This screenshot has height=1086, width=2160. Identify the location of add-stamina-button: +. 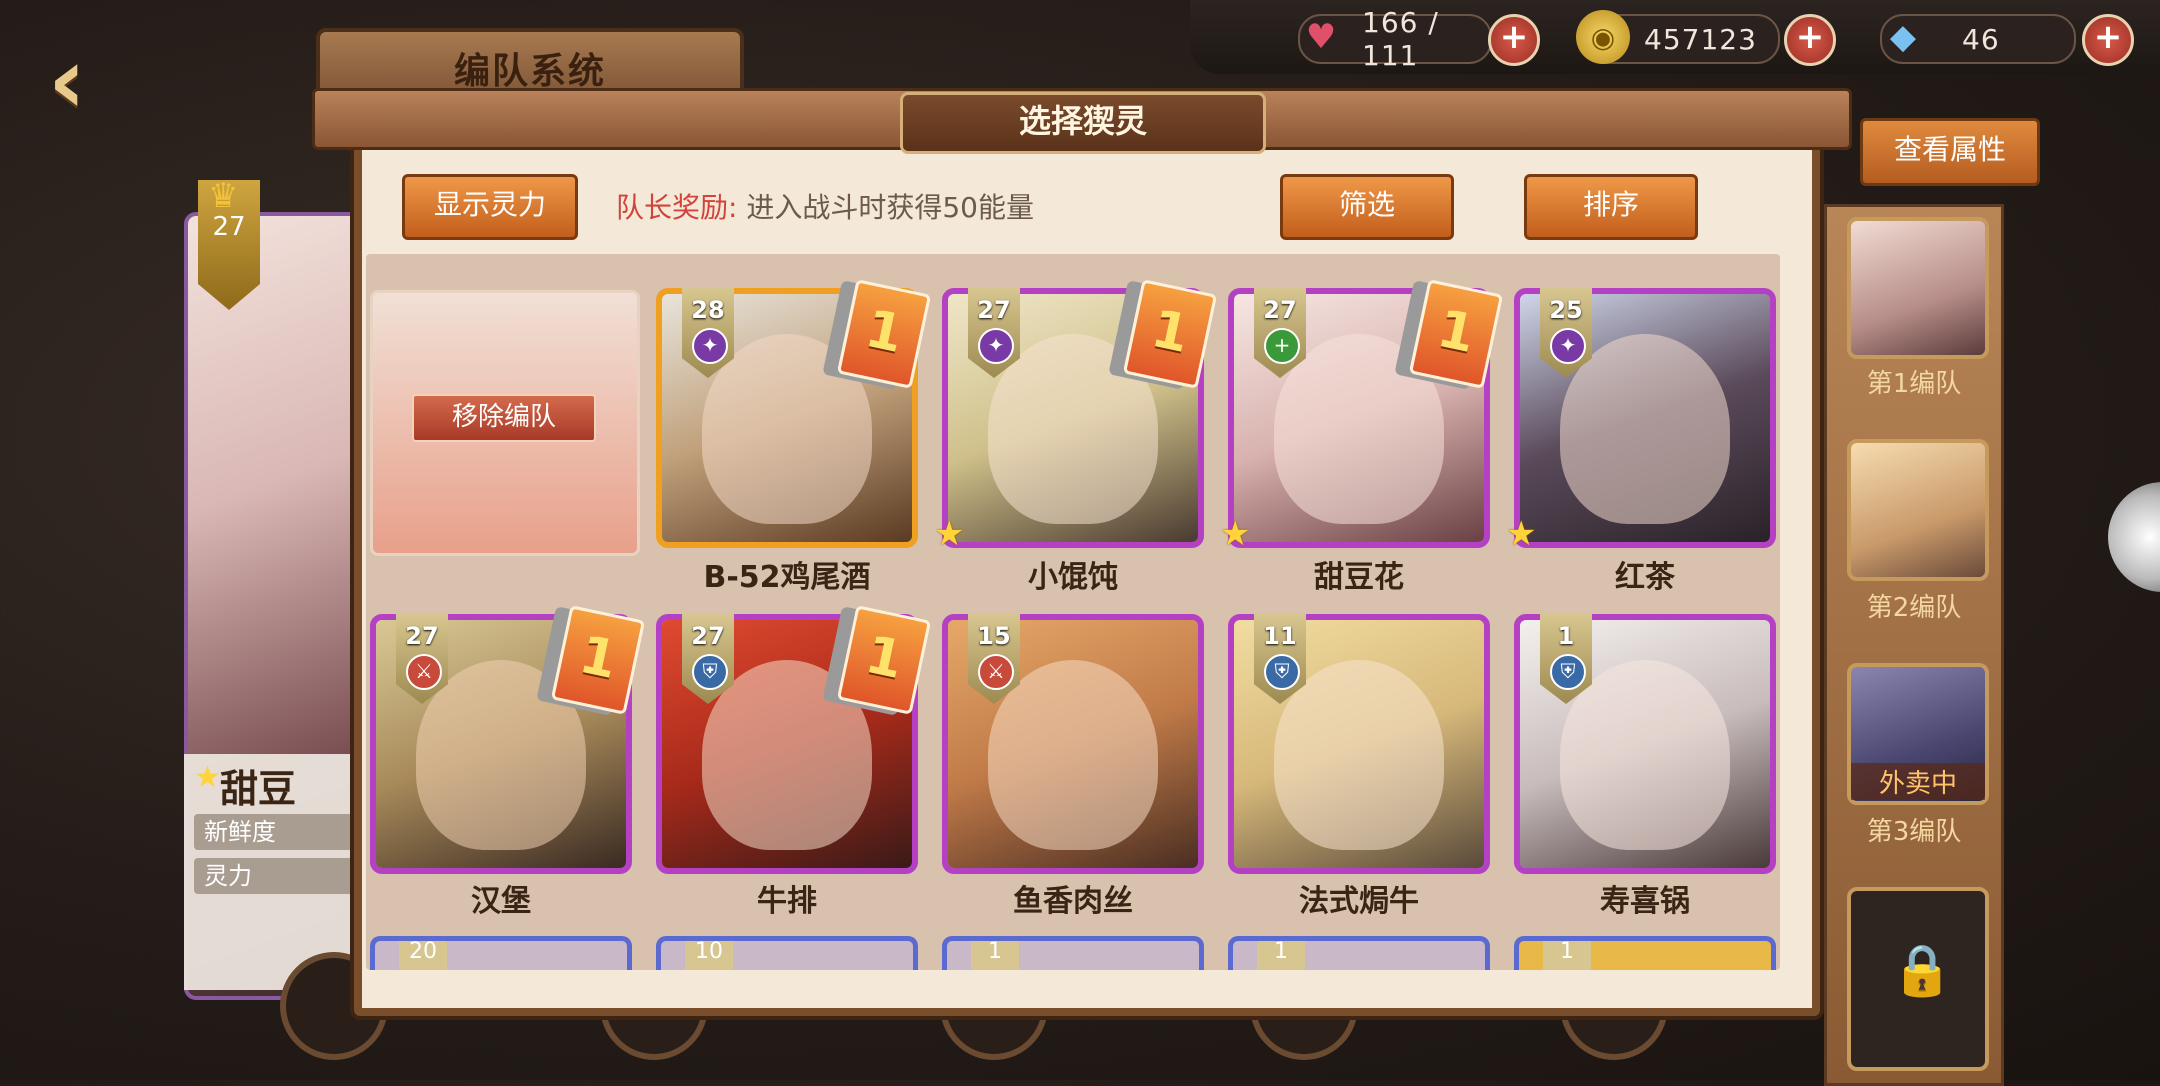
(1514, 40).